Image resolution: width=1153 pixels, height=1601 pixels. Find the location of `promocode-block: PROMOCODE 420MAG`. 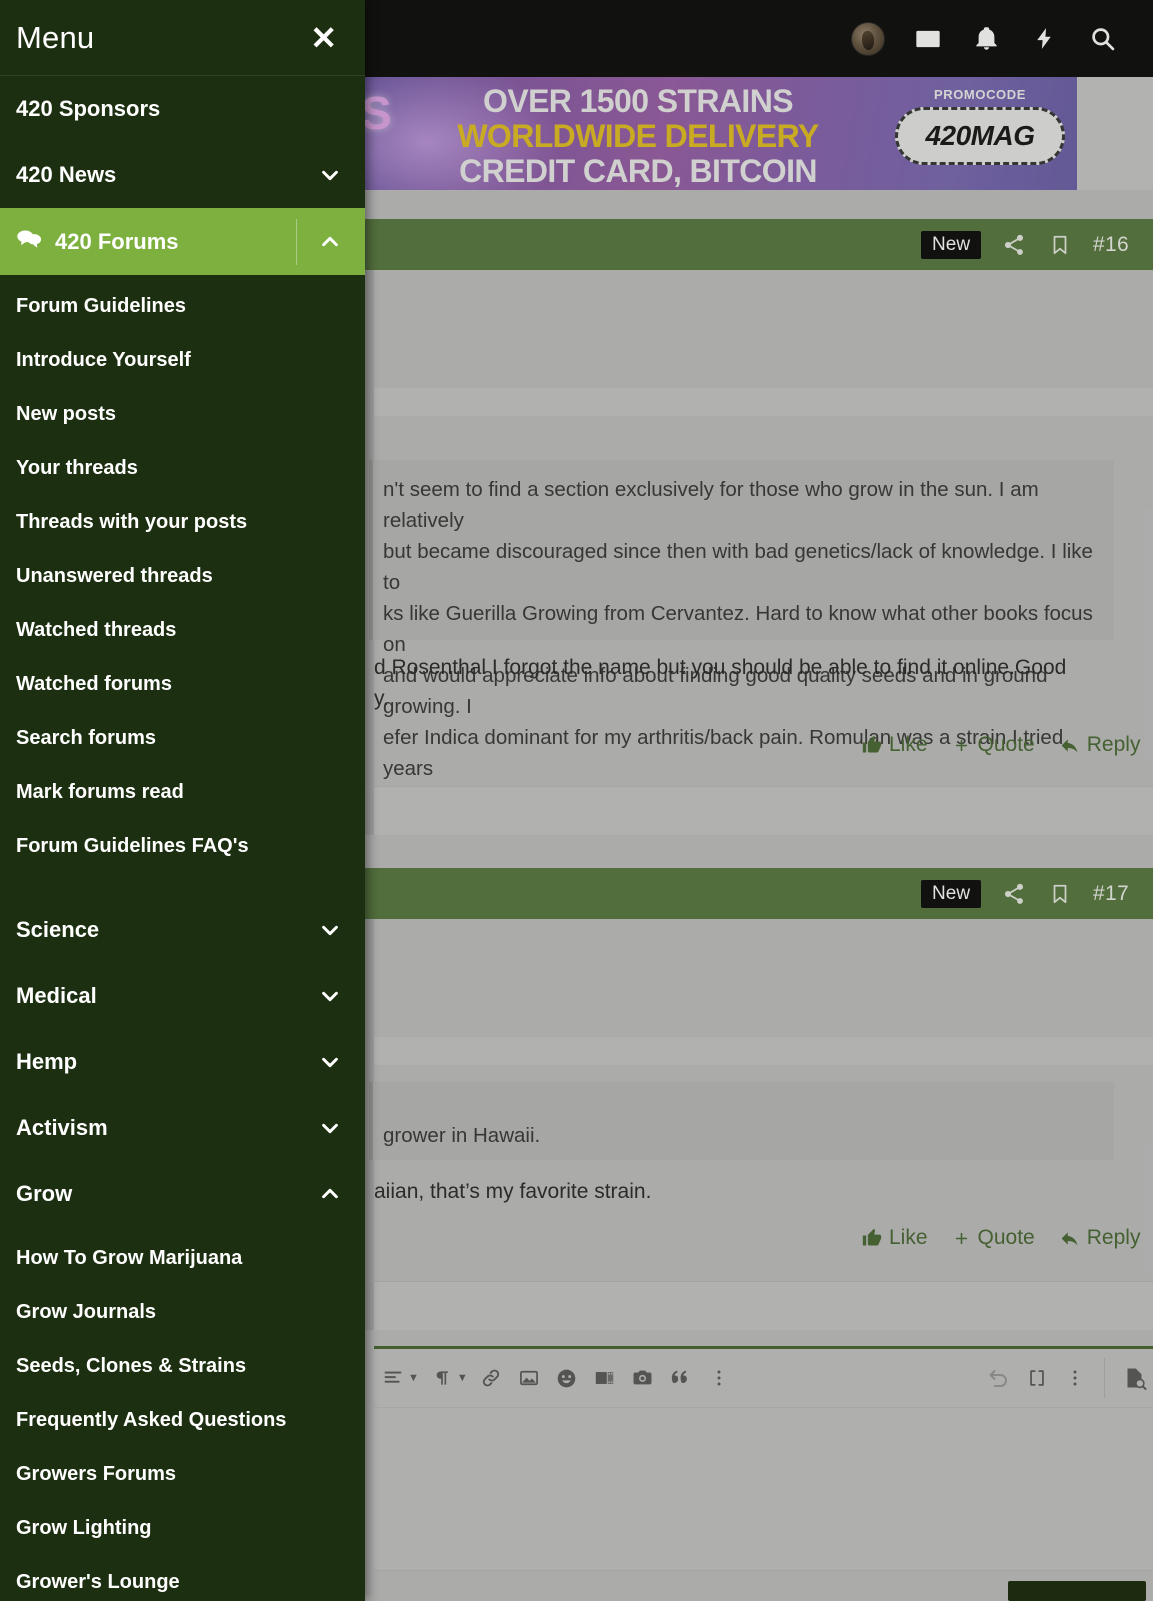

promocode-block: PROMOCODE 420MAG is located at coordinates (980, 126).